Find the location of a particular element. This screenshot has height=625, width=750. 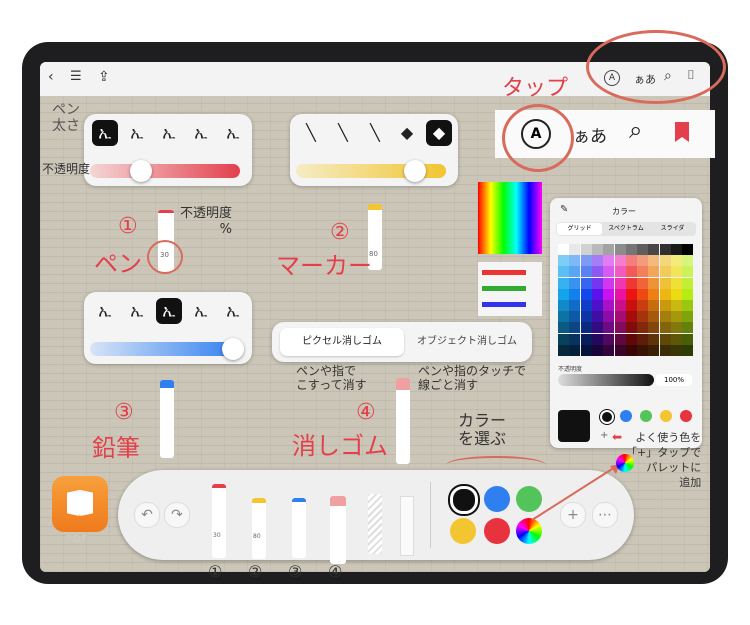

palette-green is located at coordinates (646, 416).